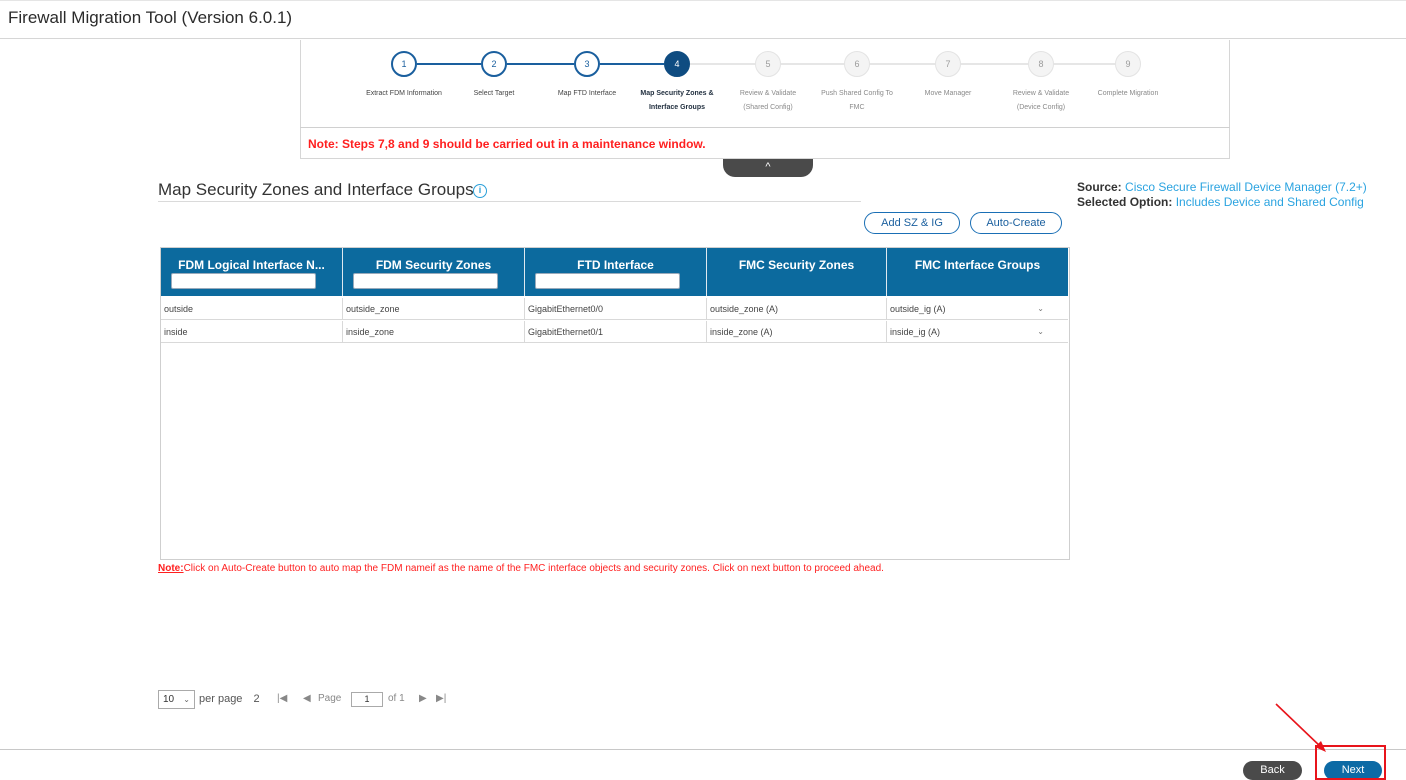 The width and height of the screenshot is (1406, 780). Describe the element at coordinates (1016, 223) in the screenshot. I see `auto-create-button: Auto-Create` at that location.